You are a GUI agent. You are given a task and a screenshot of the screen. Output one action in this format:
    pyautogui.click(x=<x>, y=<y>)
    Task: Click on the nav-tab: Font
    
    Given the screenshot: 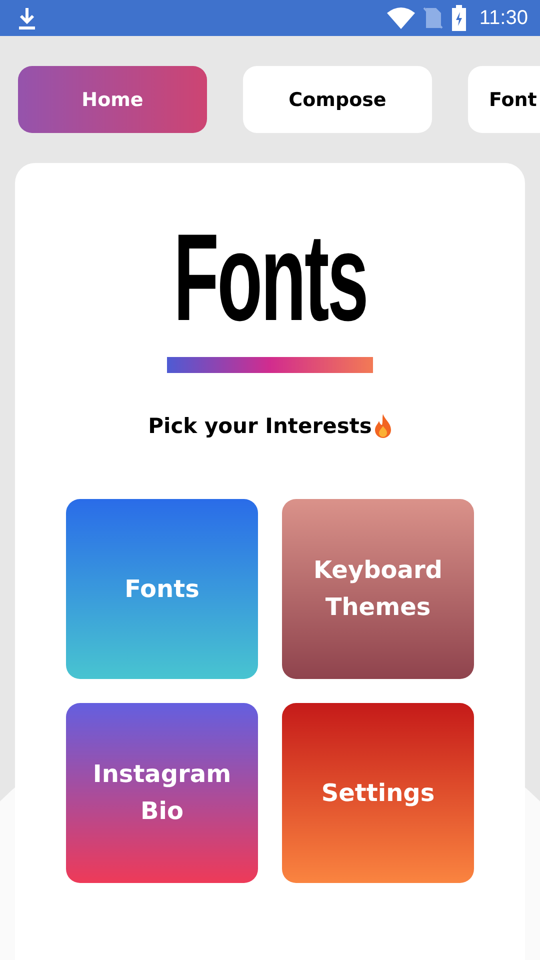 What is the action you would take?
    pyautogui.click(x=504, y=99)
    